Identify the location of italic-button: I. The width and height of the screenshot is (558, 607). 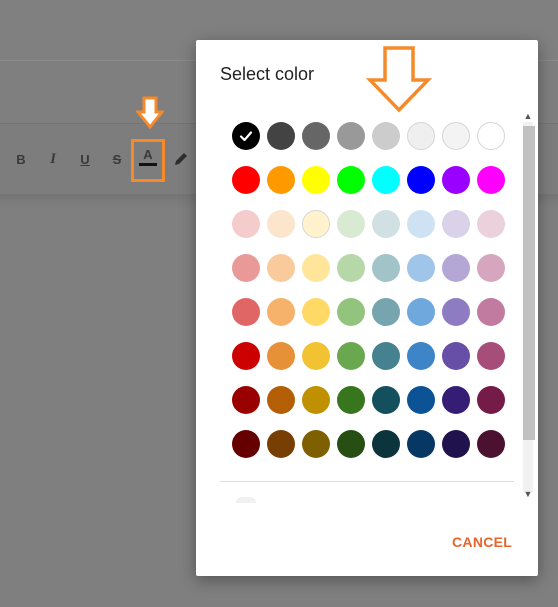
(53, 159).